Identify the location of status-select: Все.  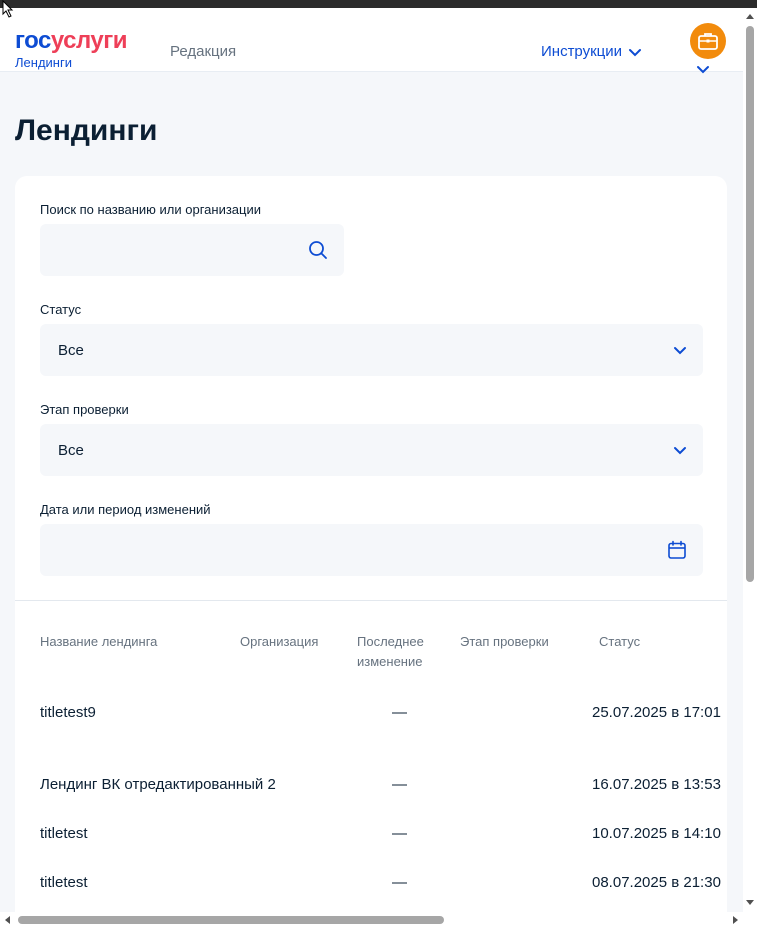
(371, 350).